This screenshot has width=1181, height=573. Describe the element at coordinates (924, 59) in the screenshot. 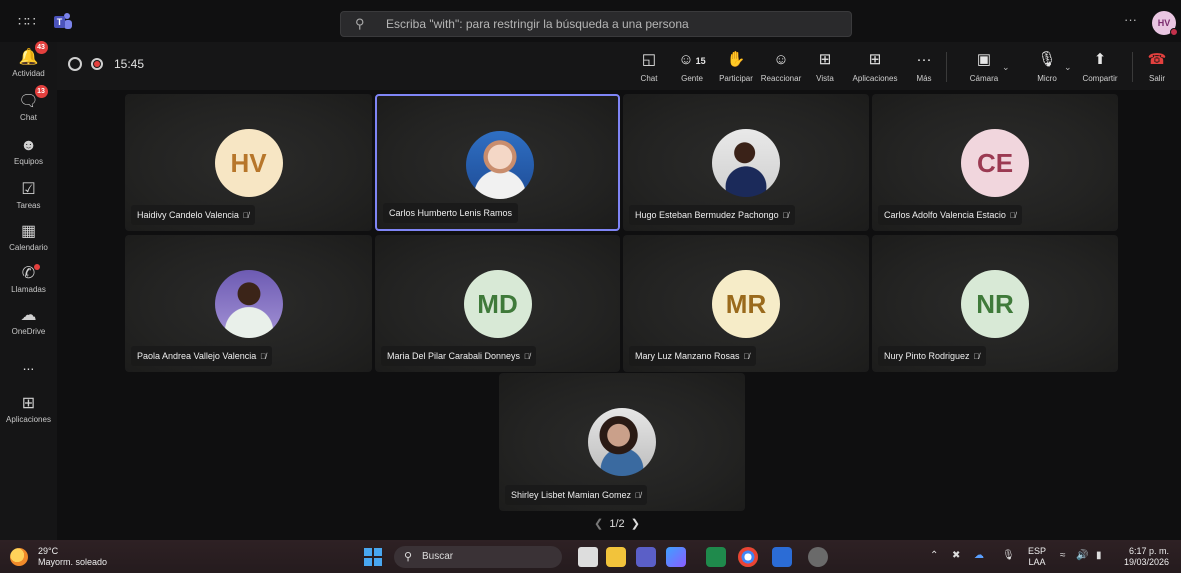

I see `ellipsis-icon: ···` at that location.